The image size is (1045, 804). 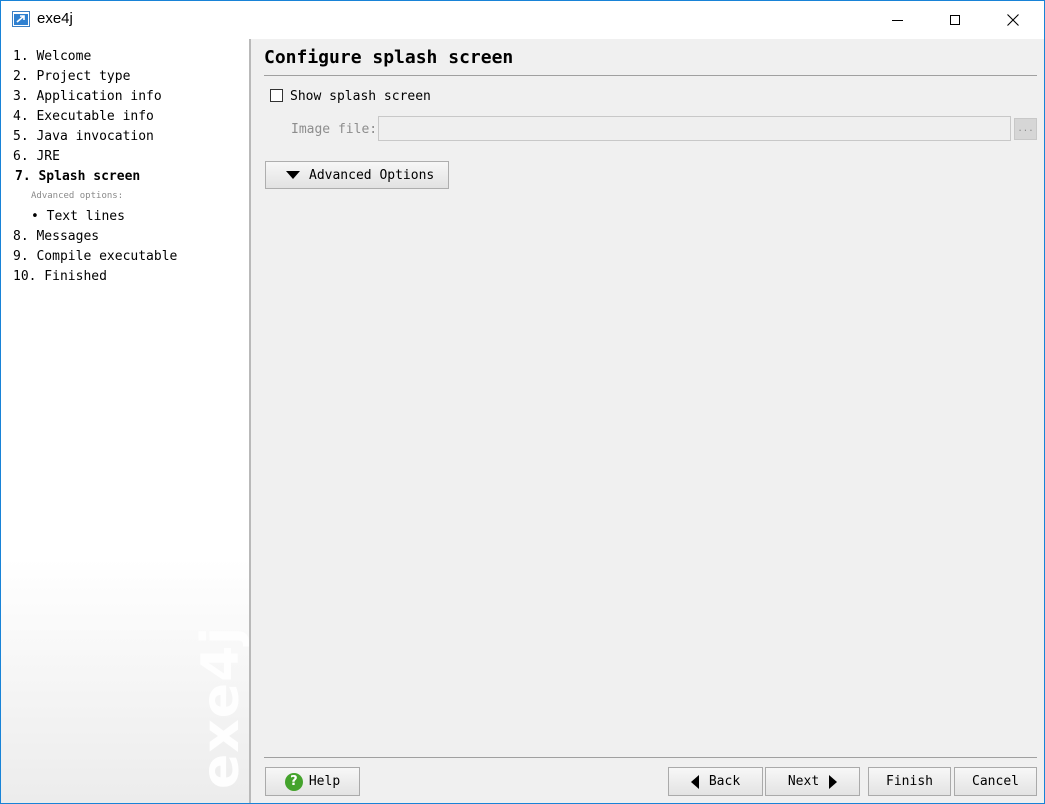 I want to click on minimize-button, so click(x=897, y=20).